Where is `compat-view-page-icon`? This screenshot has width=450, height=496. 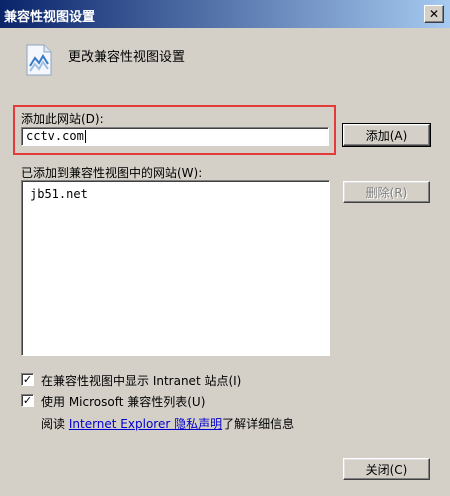 compat-view-page-icon is located at coordinates (39, 60).